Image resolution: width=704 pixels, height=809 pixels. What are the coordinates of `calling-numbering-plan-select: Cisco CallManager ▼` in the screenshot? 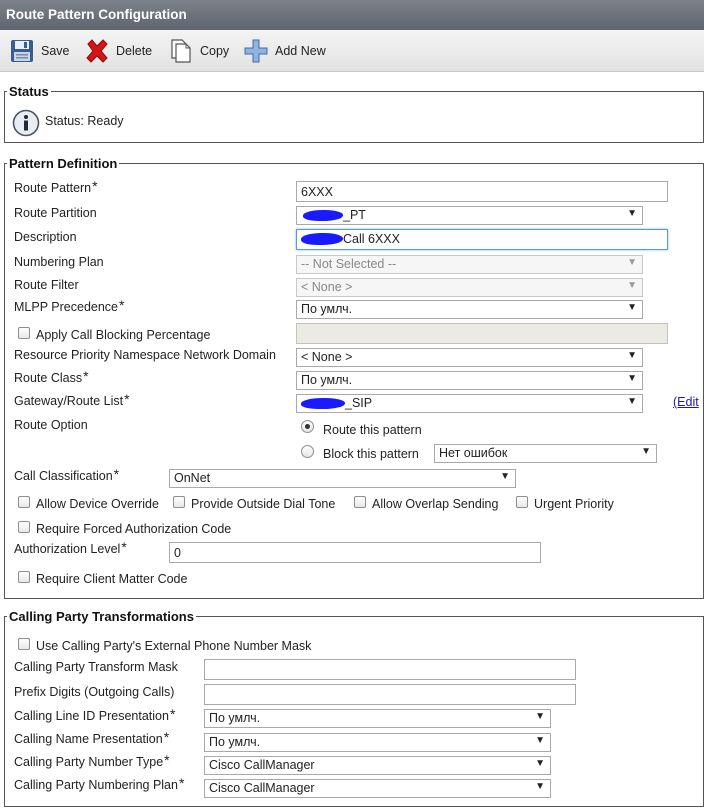 It's located at (377, 788).